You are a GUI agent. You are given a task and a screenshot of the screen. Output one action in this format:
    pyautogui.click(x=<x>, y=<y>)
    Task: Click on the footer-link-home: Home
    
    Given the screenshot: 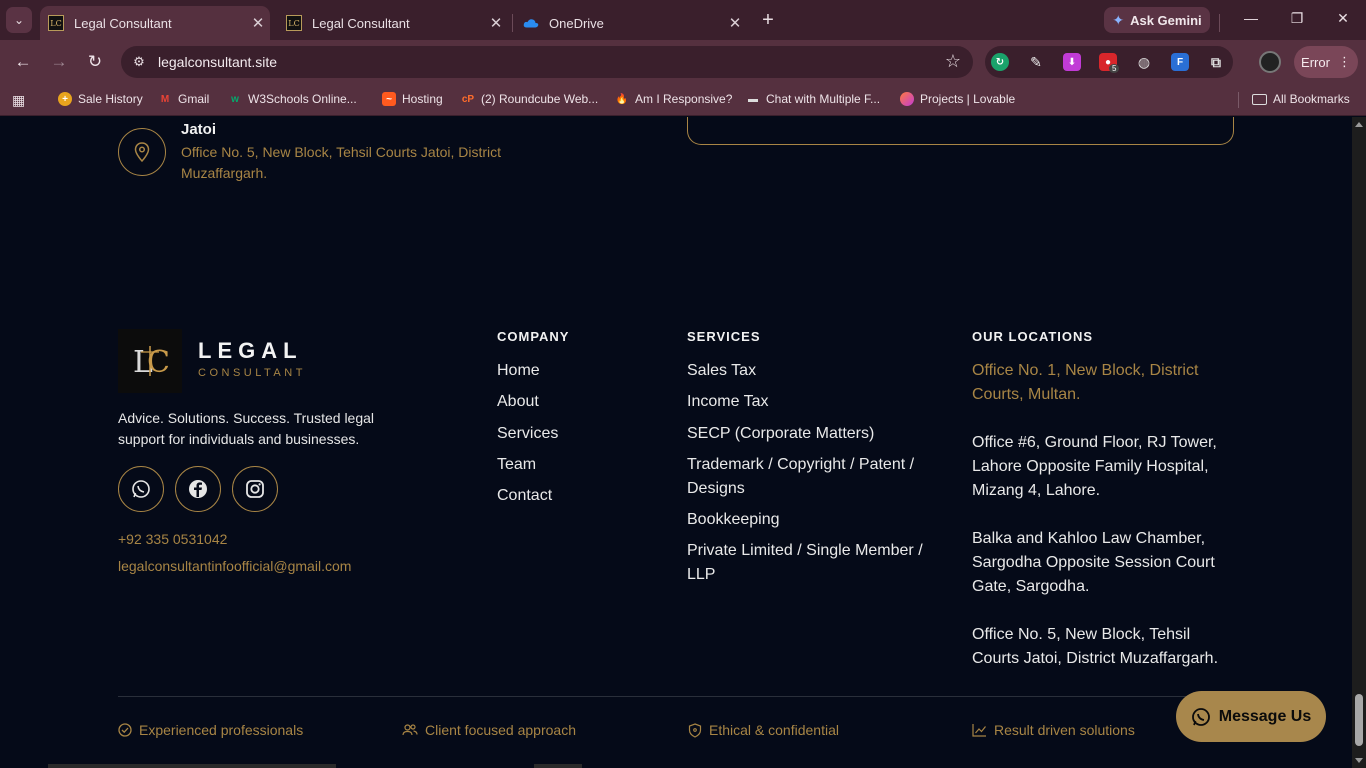 What is the action you would take?
    pyautogui.click(x=518, y=371)
    